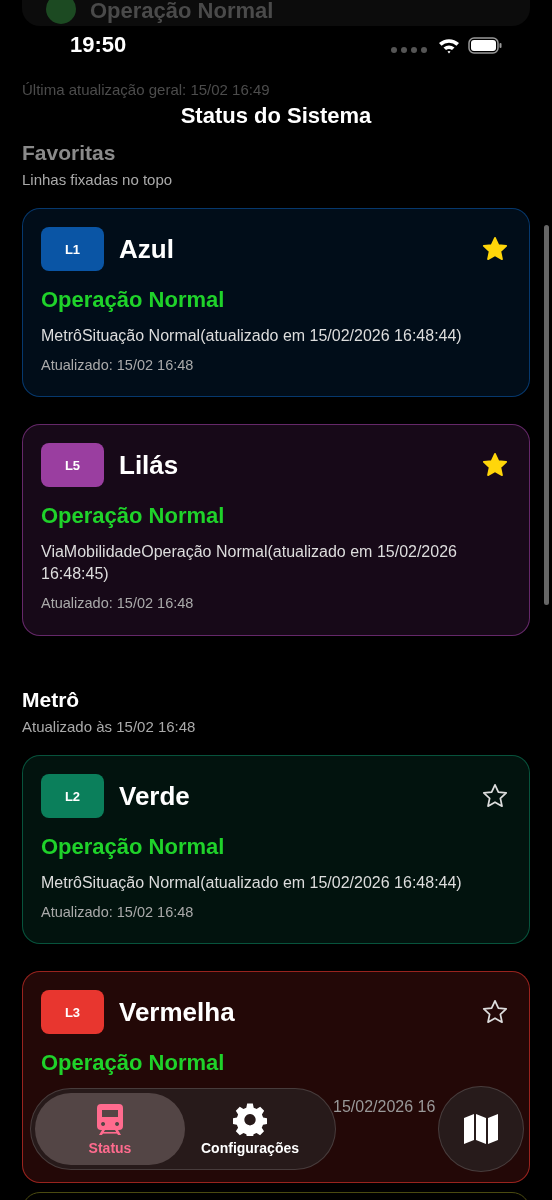 This screenshot has height=1200, width=552. I want to click on tab: Configurações, so click(250, 1129).